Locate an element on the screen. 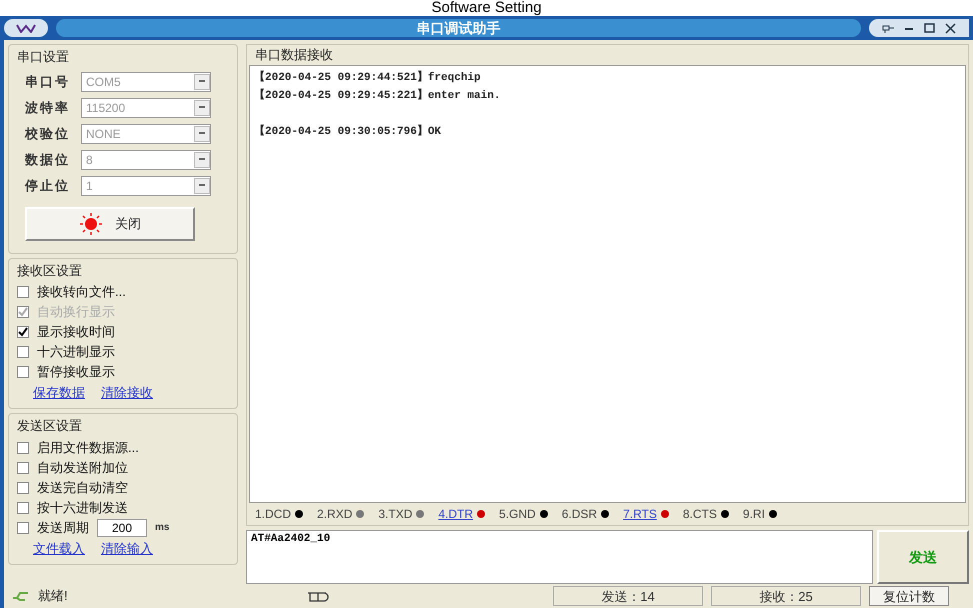 This screenshot has width=973, height=608. pin-label: 3.TXD is located at coordinates (395, 514).